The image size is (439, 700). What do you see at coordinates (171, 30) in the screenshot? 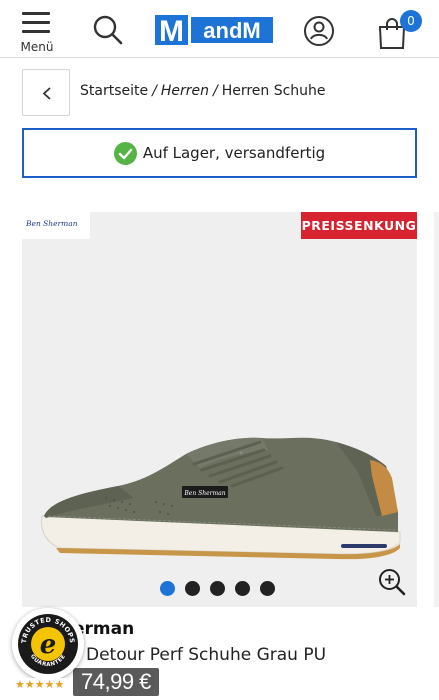
I see `logo-m: M` at bounding box center [171, 30].